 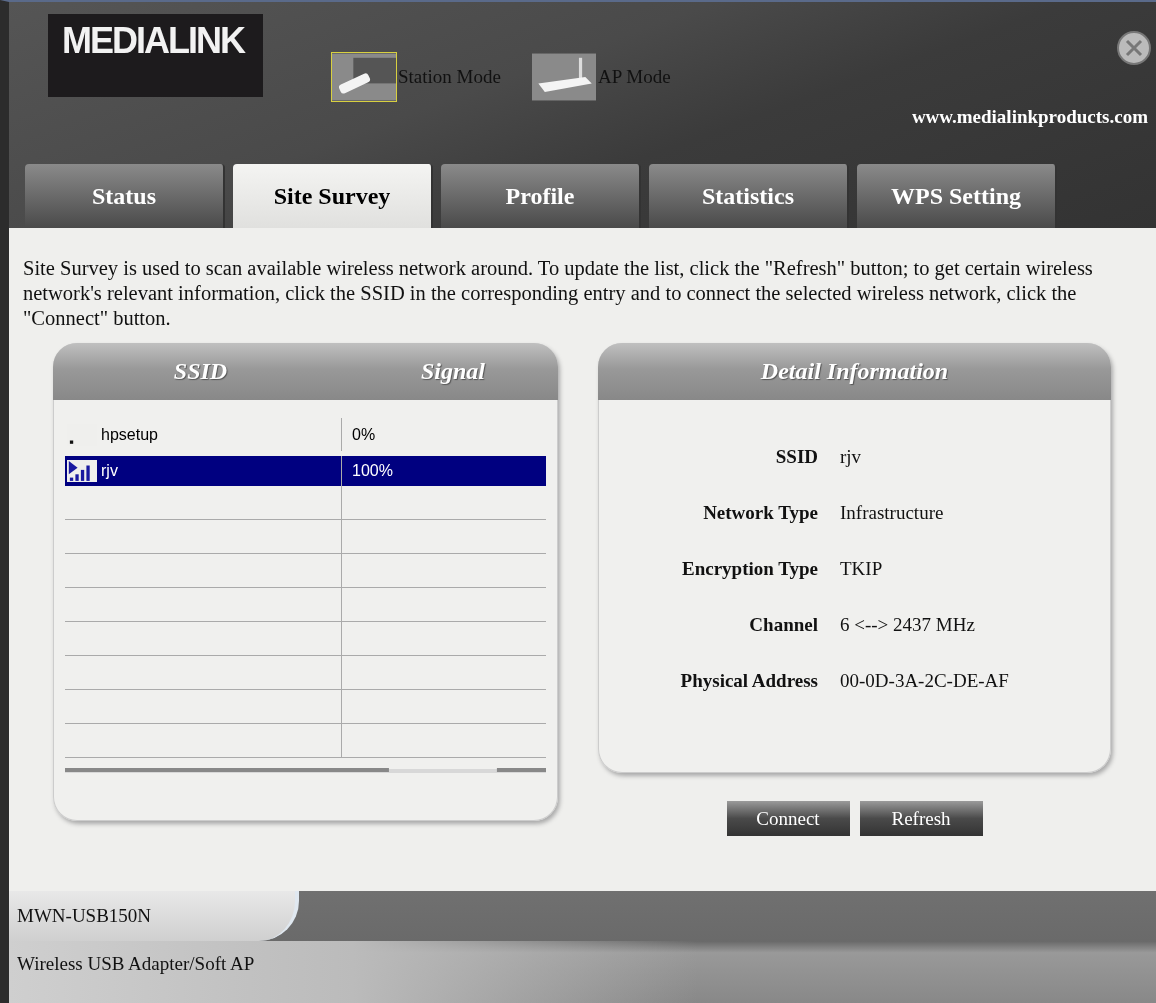 I want to click on model-name: MWN-USB150N, so click(x=84, y=916).